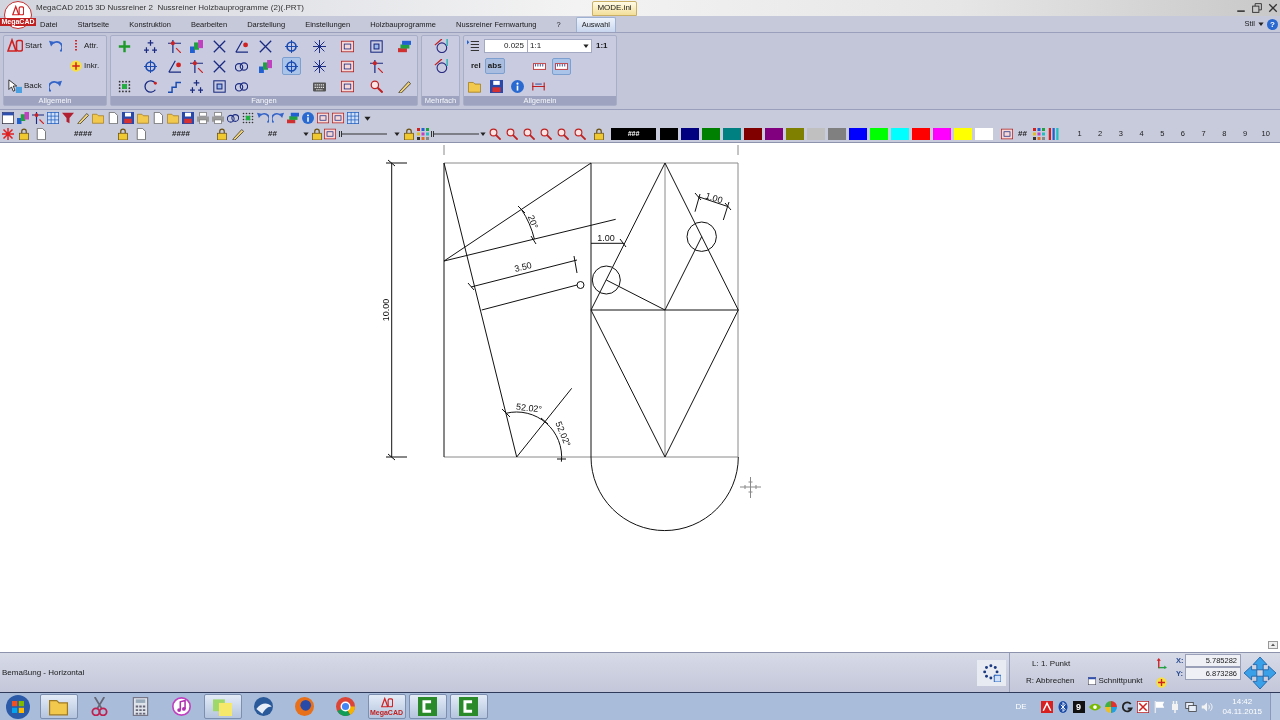 The height and width of the screenshot is (720, 1280). I want to click on snap-settings-button, so click(991, 672).